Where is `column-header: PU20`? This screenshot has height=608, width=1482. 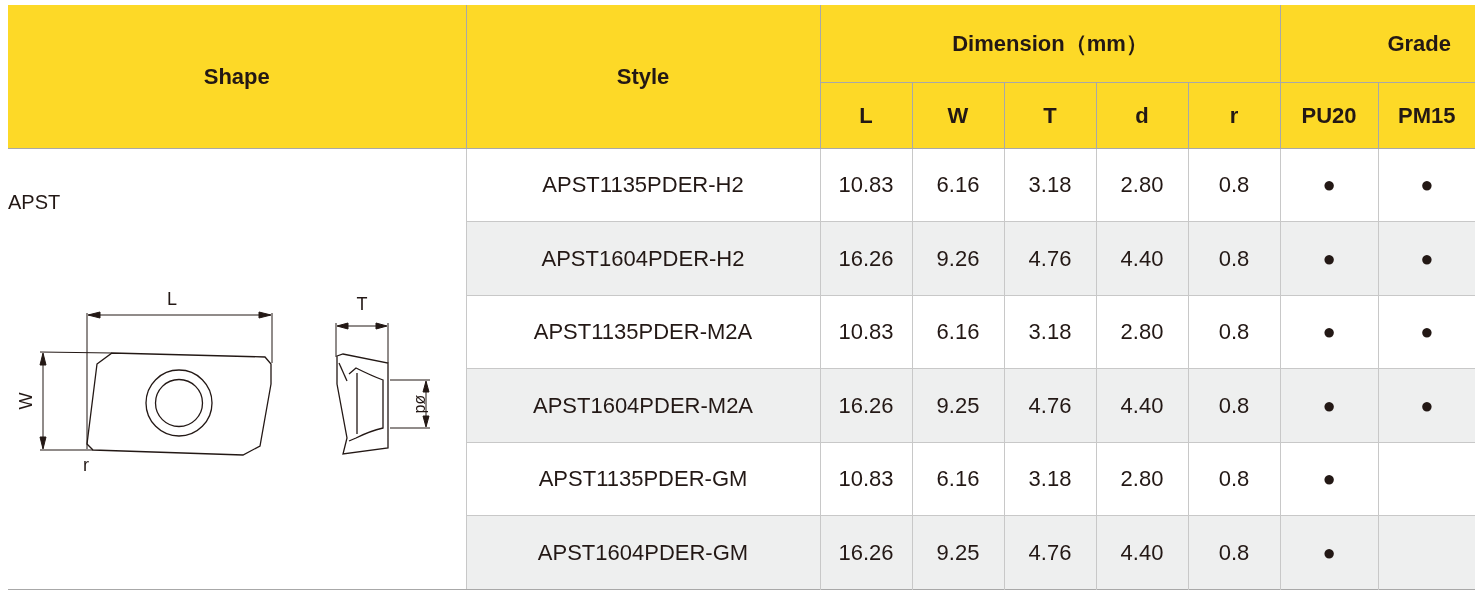 column-header: PU20 is located at coordinates (1329, 115).